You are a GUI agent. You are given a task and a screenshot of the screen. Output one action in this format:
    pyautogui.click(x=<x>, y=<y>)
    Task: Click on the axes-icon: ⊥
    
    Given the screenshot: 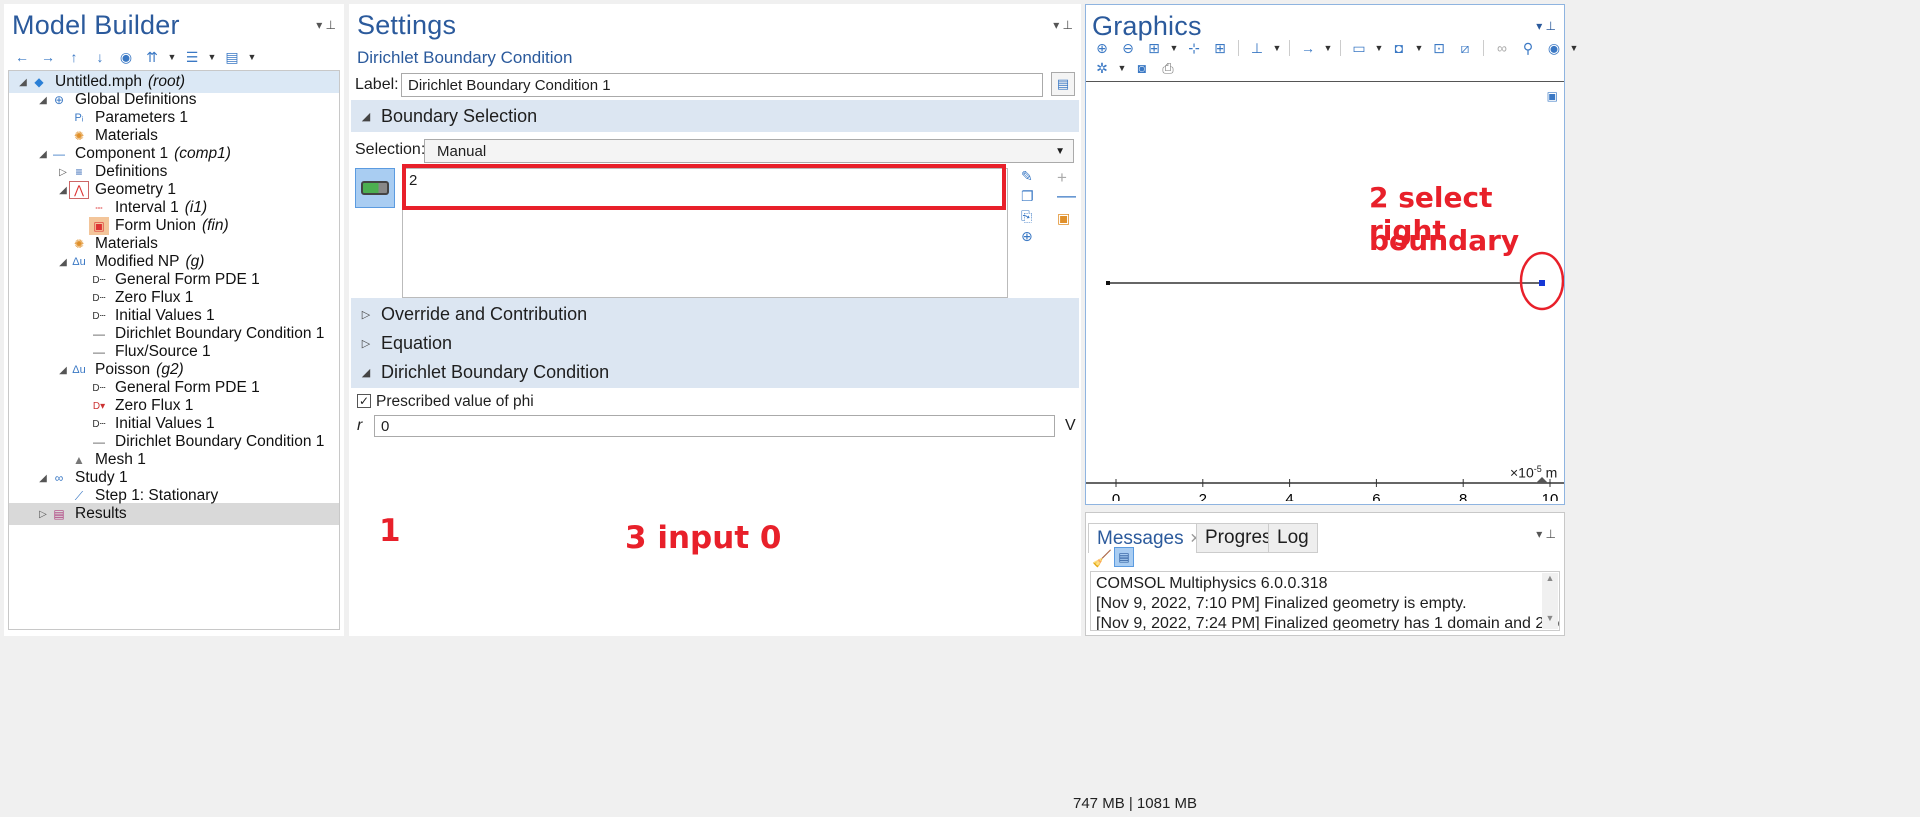 What is the action you would take?
    pyautogui.click(x=1257, y=48)
    